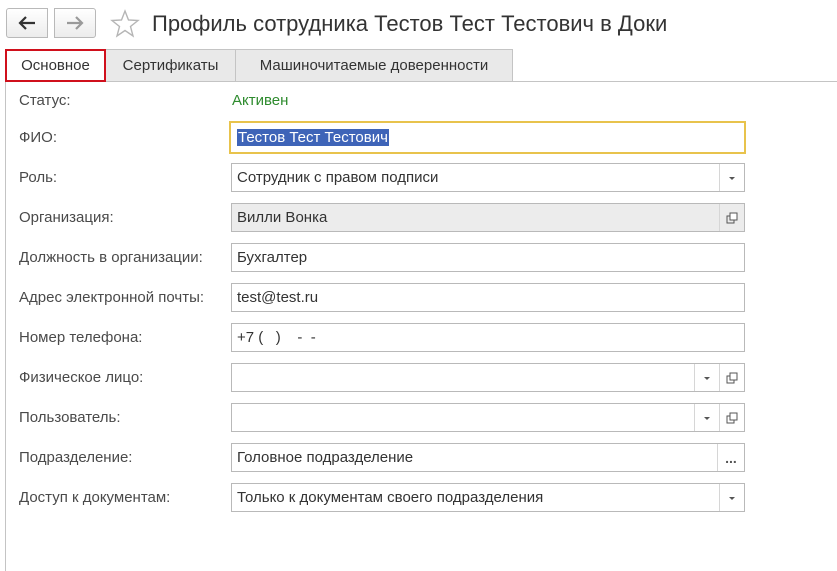  I want to click on role-label: Роль:, so click(38, 177).